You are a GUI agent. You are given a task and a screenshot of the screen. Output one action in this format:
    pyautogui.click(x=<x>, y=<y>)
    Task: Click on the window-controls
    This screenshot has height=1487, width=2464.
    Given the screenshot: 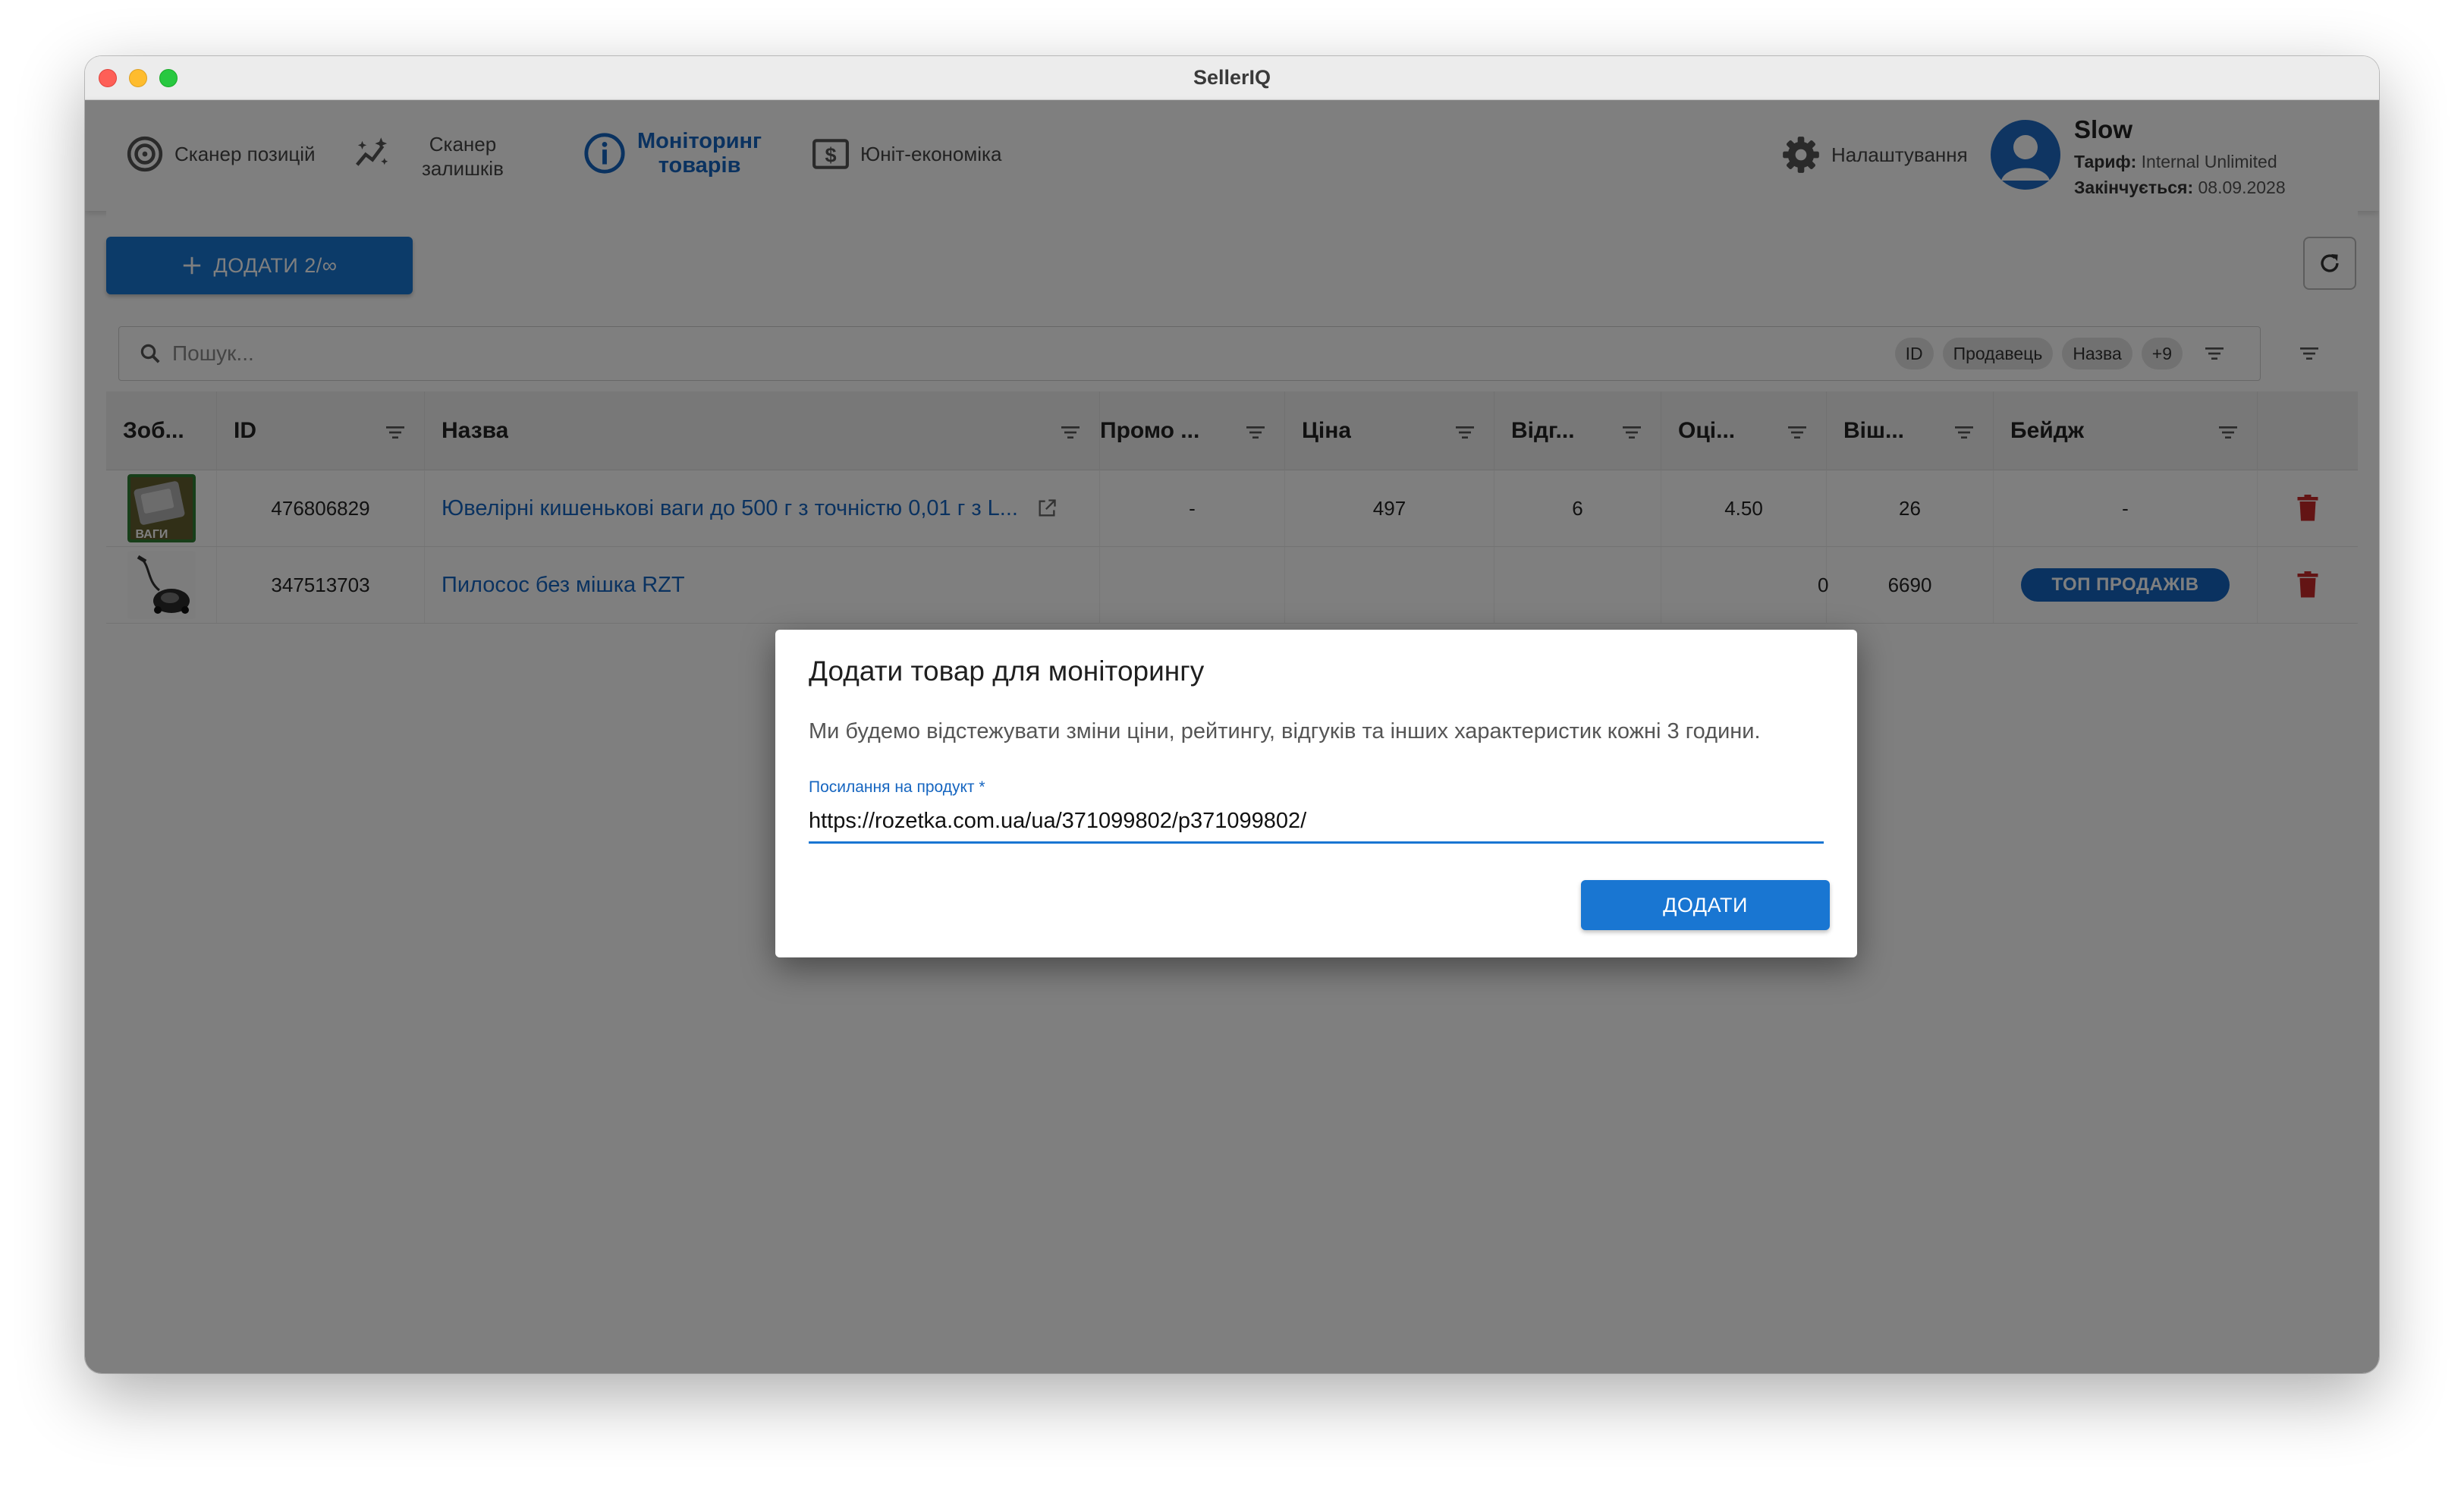 What is the action you would take?
    pyautogui.click(x=138, y=78)
    